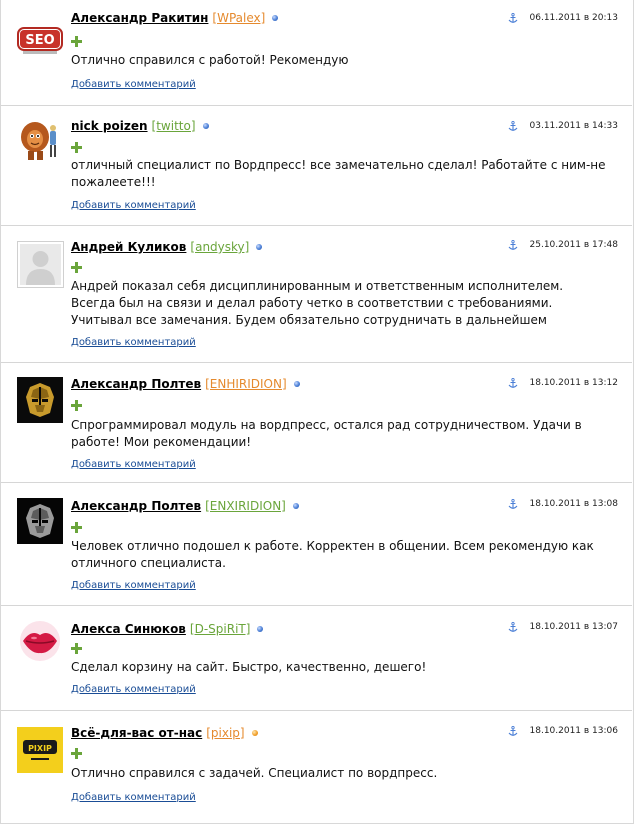 This screenshot has height=825, width=636. Describe the element at coordinates (219, 247) in the screenshot. I see `author-login: [andysky]` at that location.